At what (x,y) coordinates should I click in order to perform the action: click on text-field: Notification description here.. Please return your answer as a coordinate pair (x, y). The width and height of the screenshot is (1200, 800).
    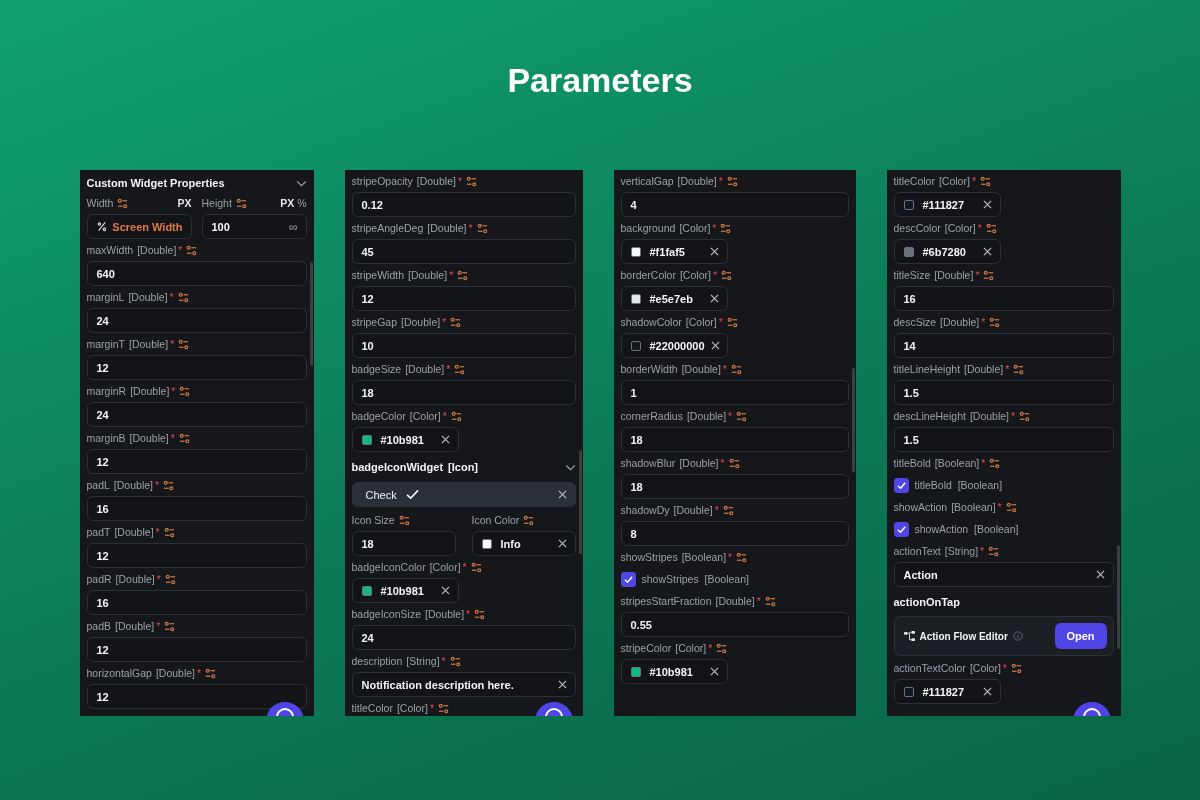
    Looking at the image, I should click on (463, 684).